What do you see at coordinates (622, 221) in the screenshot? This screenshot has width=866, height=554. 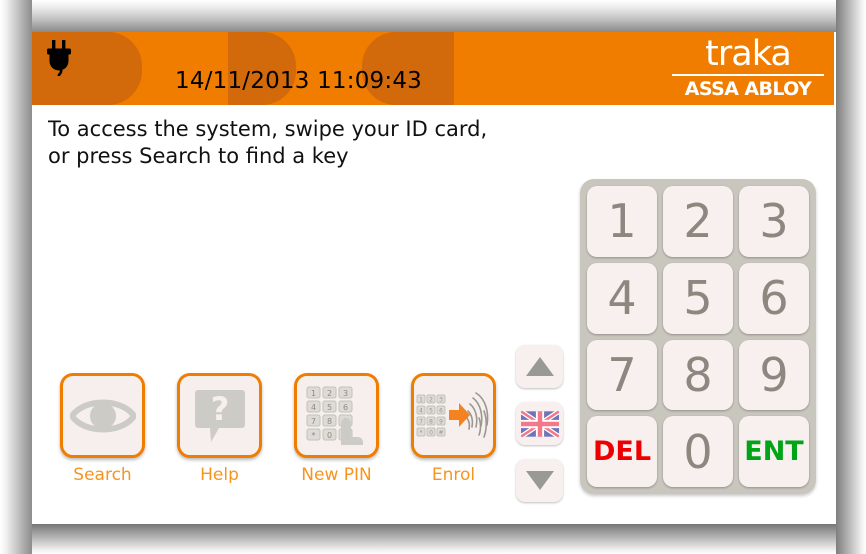 I see `keypad-key-1: 1` at bounding box center [622, 221].